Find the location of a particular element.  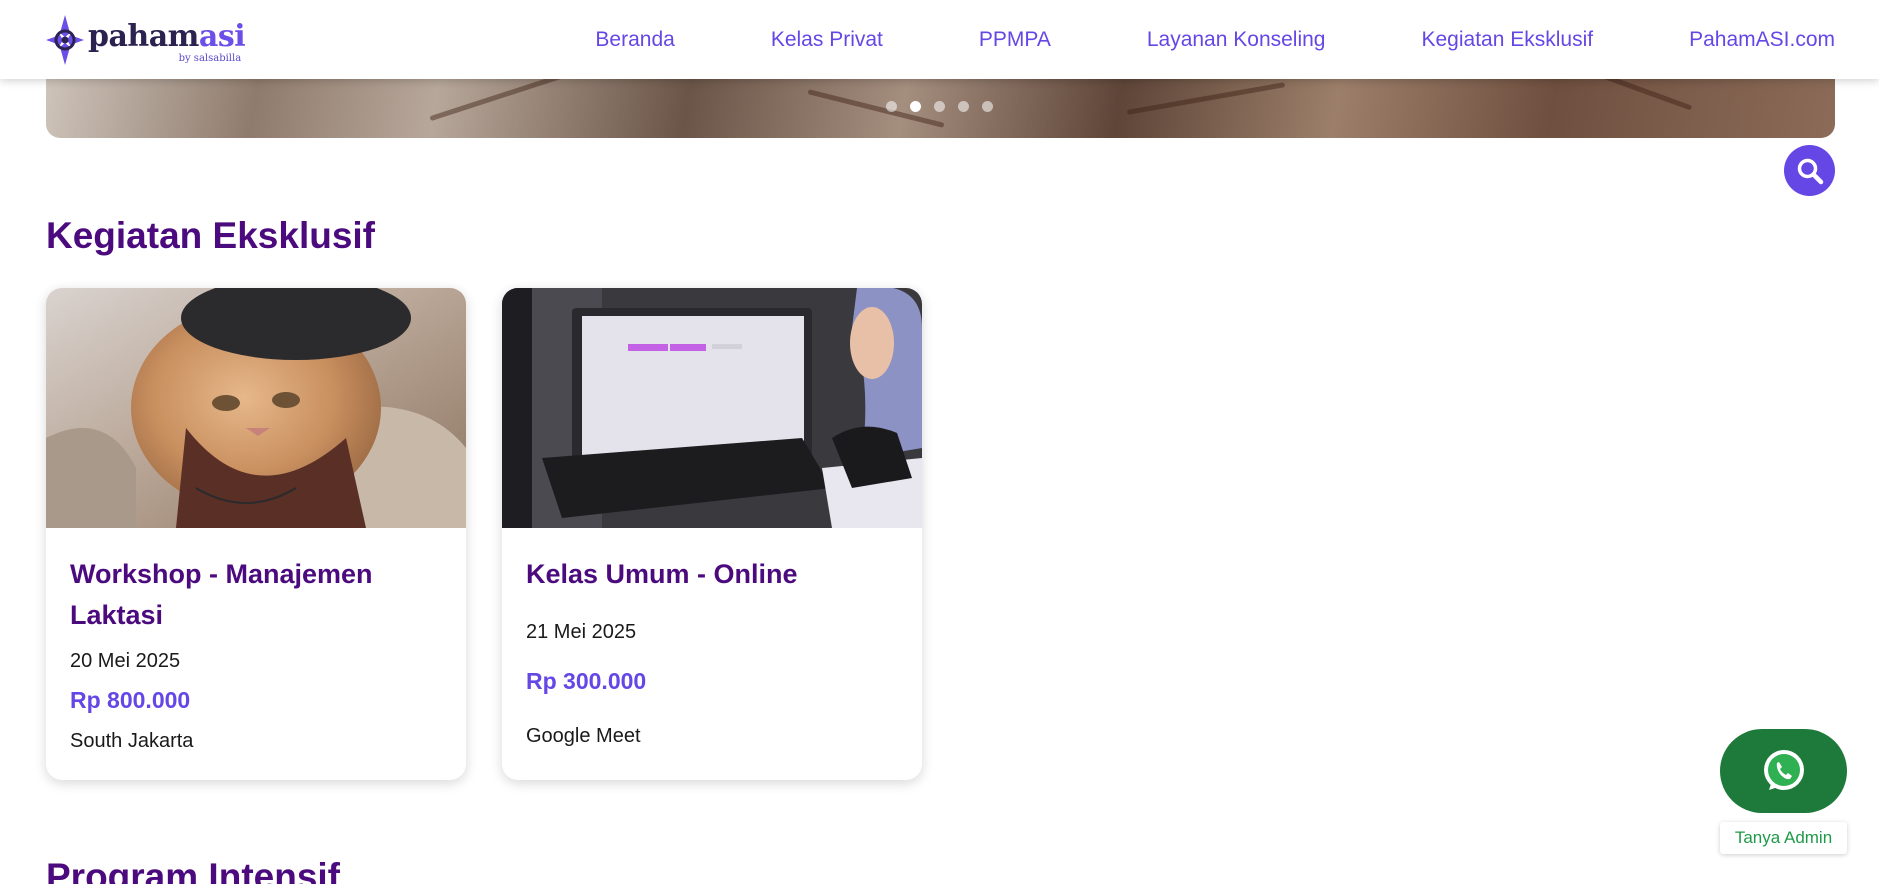

whatsapp-icon is located at coordinates (1783, 770).